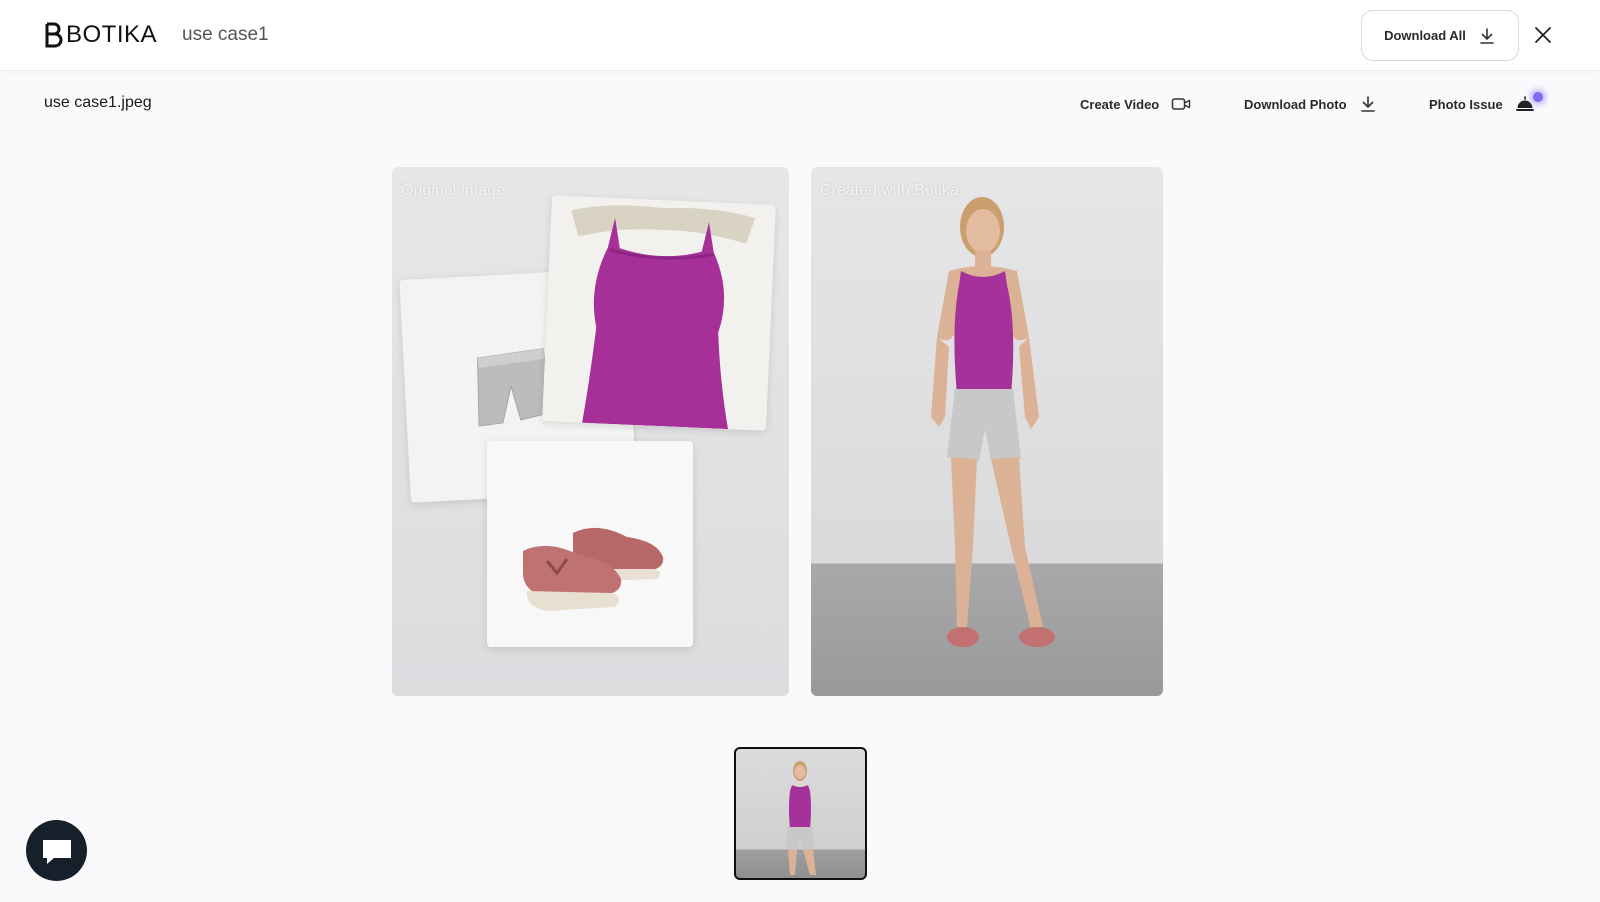 Image resolution: width=1600 pixels, height=902 pixels. Describe the element at coordinates (453, 190) in the screenshot. I see `original-image-label: Original Image` at that location.